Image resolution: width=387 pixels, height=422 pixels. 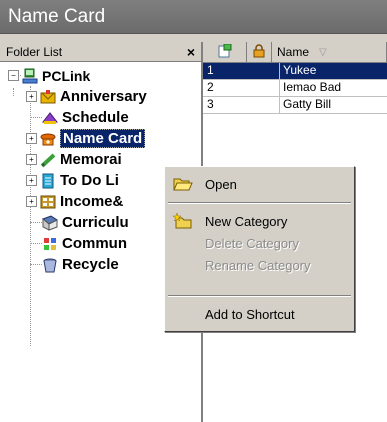 I want to click on row-number: 2, so click(x=241, y=88).